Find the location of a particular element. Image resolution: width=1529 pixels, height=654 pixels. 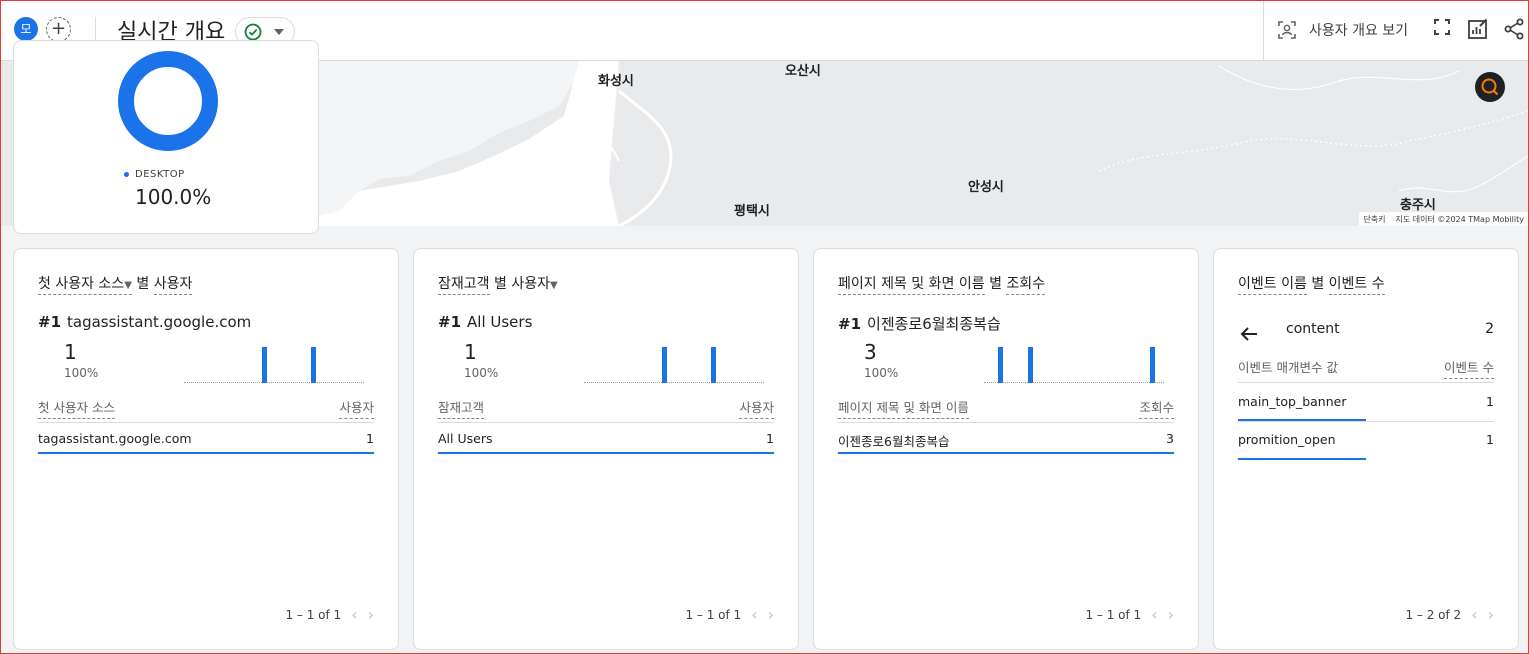

table-header: 잠재고객 사용자 is located at coordinates (606, 408).